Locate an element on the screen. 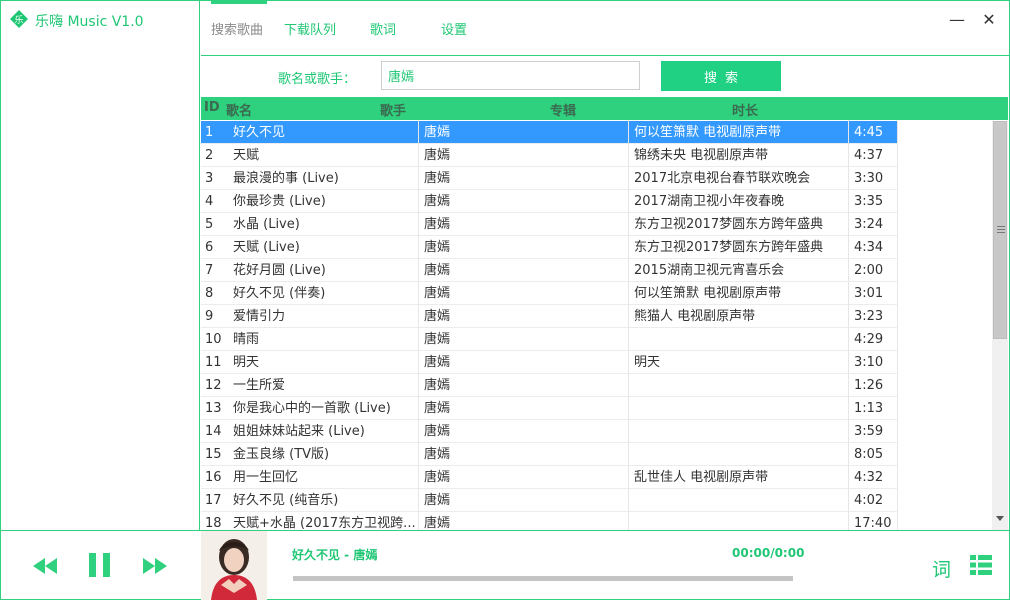 The height and width of the screenshot is (600, 1010). table-row: 6 天赋 (Live) 唐嫣 东方卫视2017梦圆东方跨年盛典 4:34 is located at coordinates (549, 247).